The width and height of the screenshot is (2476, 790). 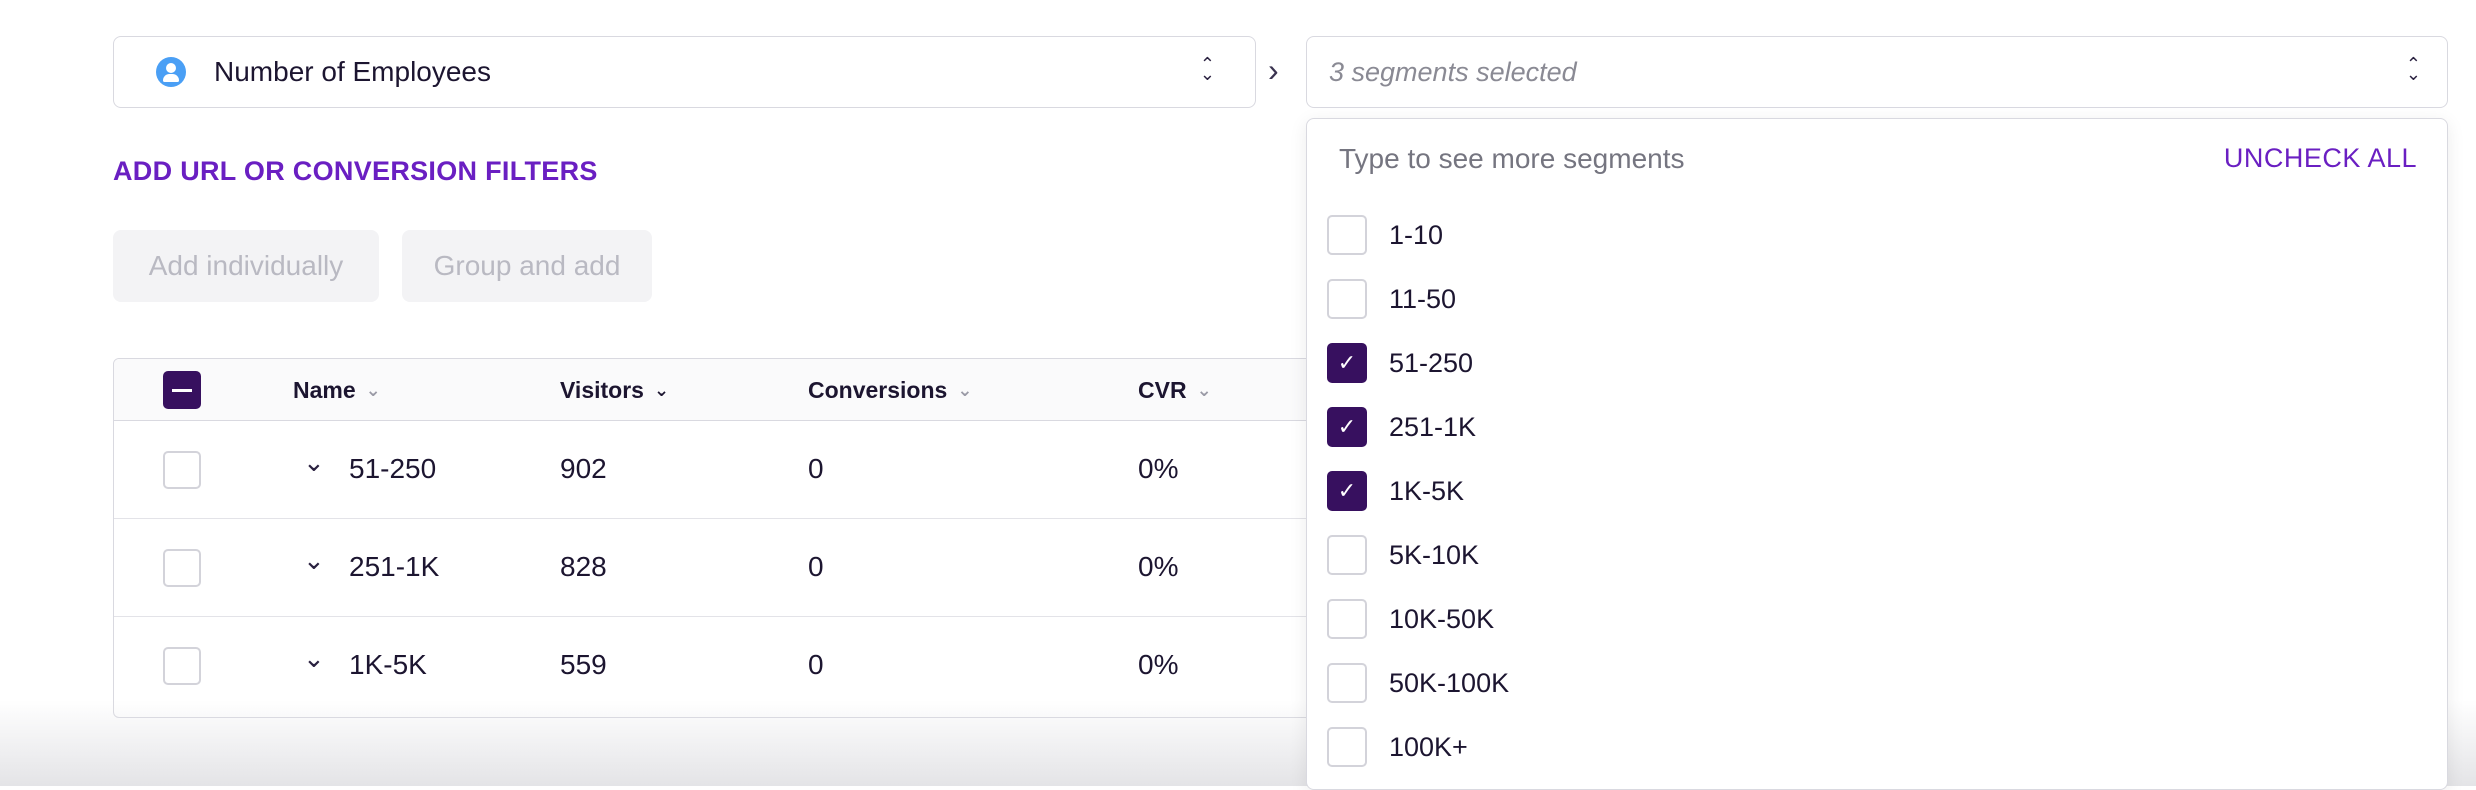 I want to click on option-label: 51-250, so click(x=1431, y=362).